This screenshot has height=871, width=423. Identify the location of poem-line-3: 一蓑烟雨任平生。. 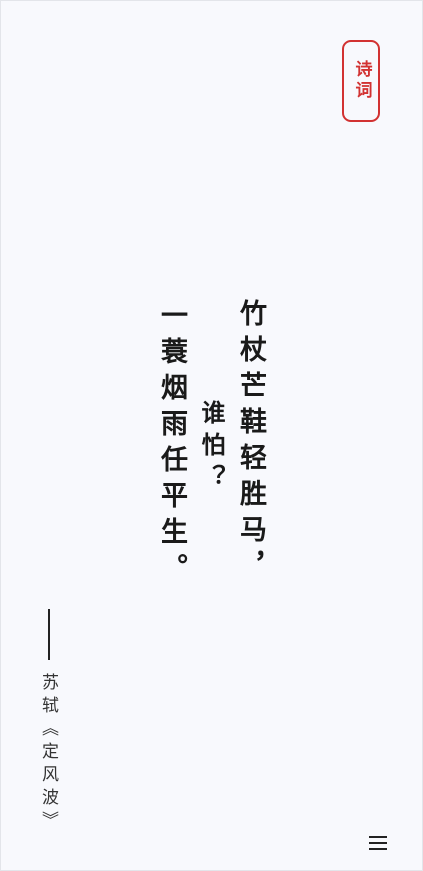
(171, 445).